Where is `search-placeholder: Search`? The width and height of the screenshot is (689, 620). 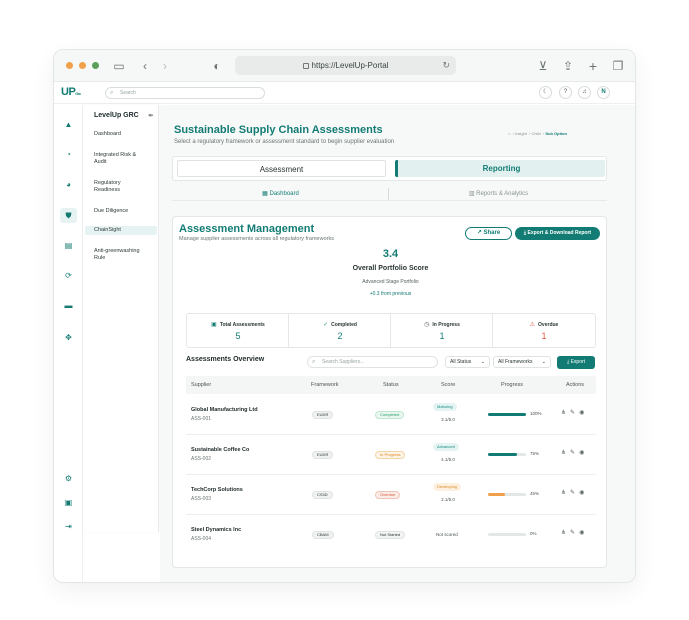 search-placeholder: Search is located at coordinates (128, 93).